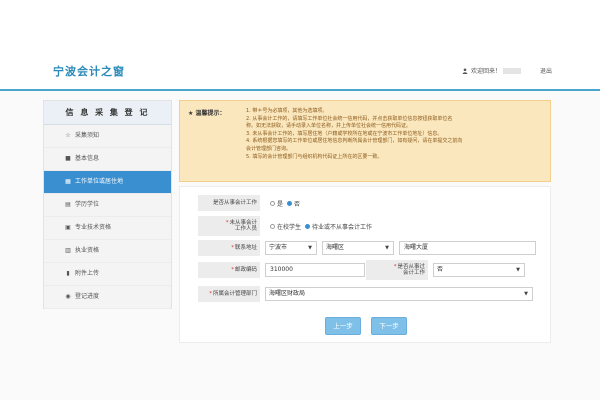 This screenshot has height=400, width=600. I want to click on notice-label: ★ 温馨提示：, so click(207, 113).